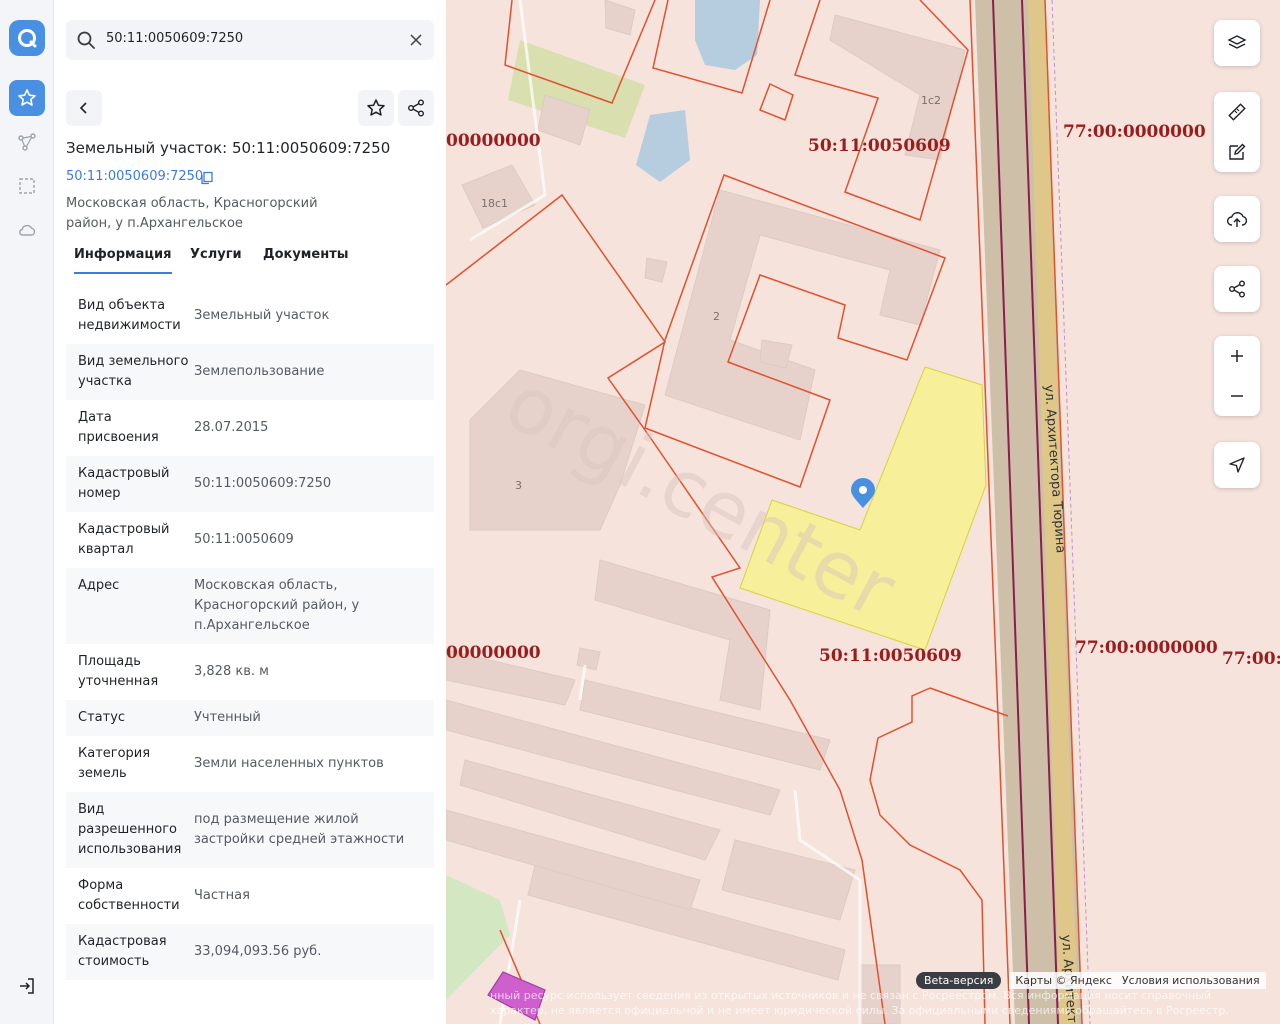 The height and width of the screenshot is (1024, 1280). I want to click on property-value: 3,828 кв. м, so click(231, 671).